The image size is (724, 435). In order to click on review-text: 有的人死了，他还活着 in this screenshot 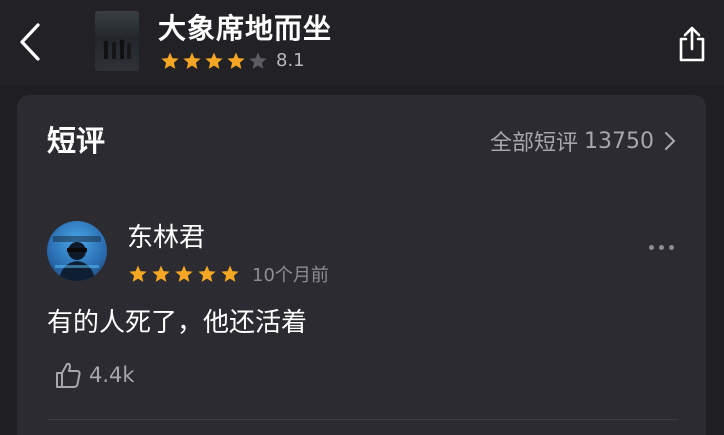, I will do `click(177, 323)`.